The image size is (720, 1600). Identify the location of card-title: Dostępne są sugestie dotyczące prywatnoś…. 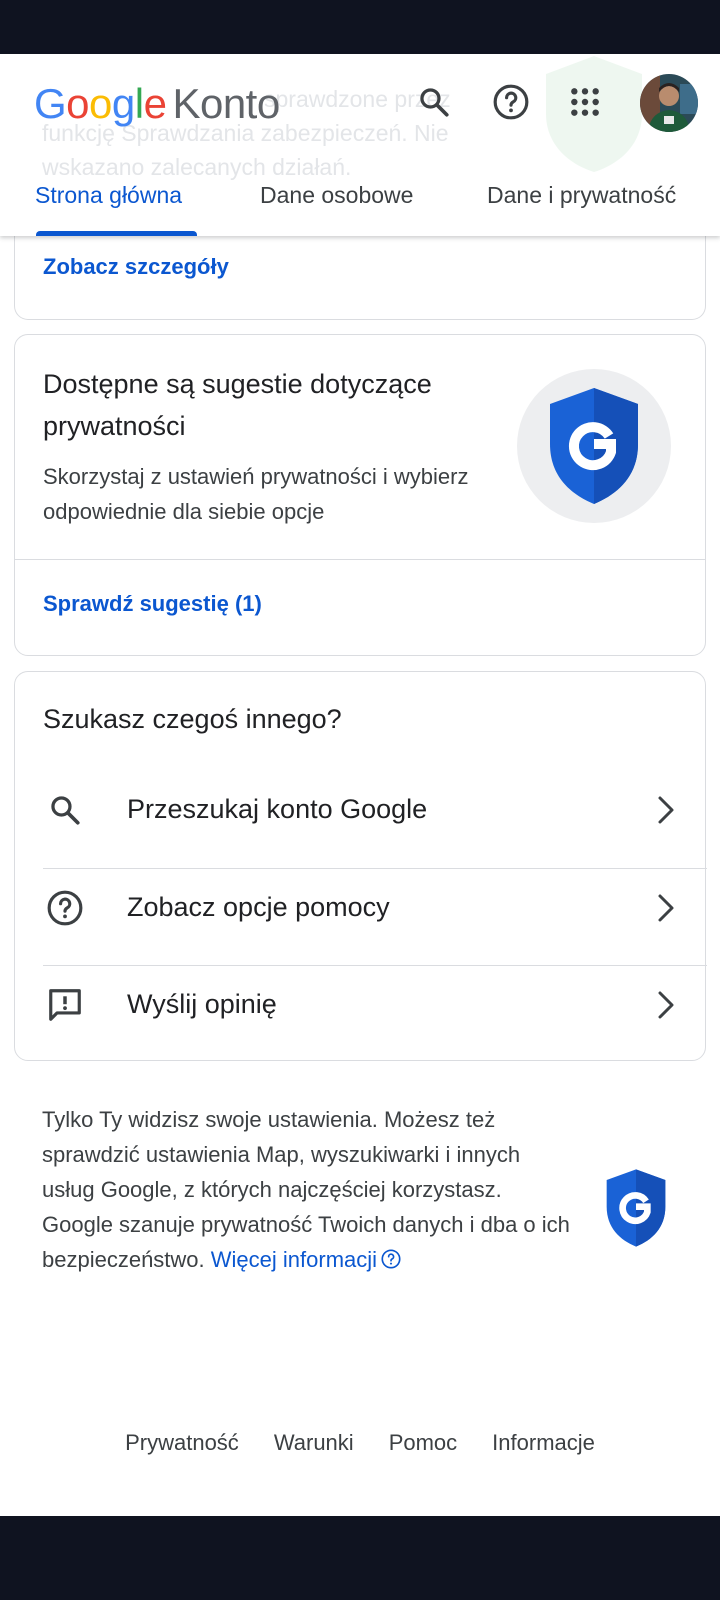
(237, 405).